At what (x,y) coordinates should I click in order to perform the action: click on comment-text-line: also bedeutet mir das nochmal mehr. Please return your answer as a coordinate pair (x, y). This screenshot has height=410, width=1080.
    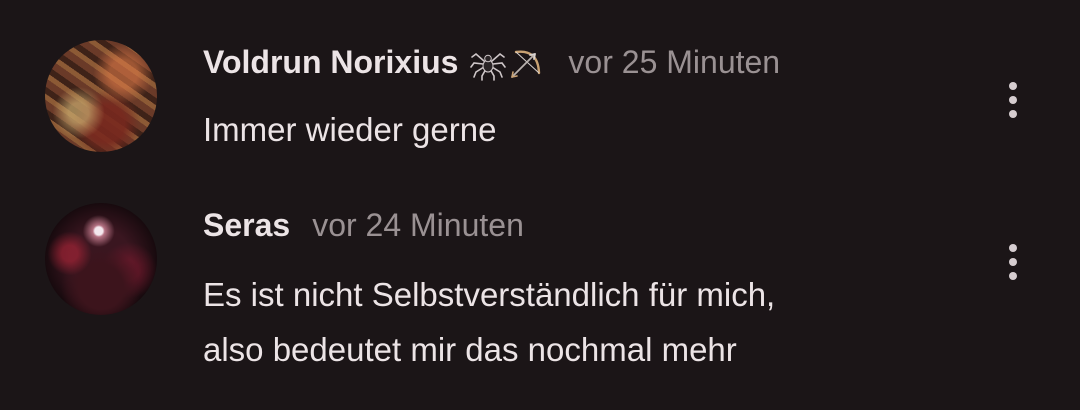
    Looking at the image, I should click on (470, 349).